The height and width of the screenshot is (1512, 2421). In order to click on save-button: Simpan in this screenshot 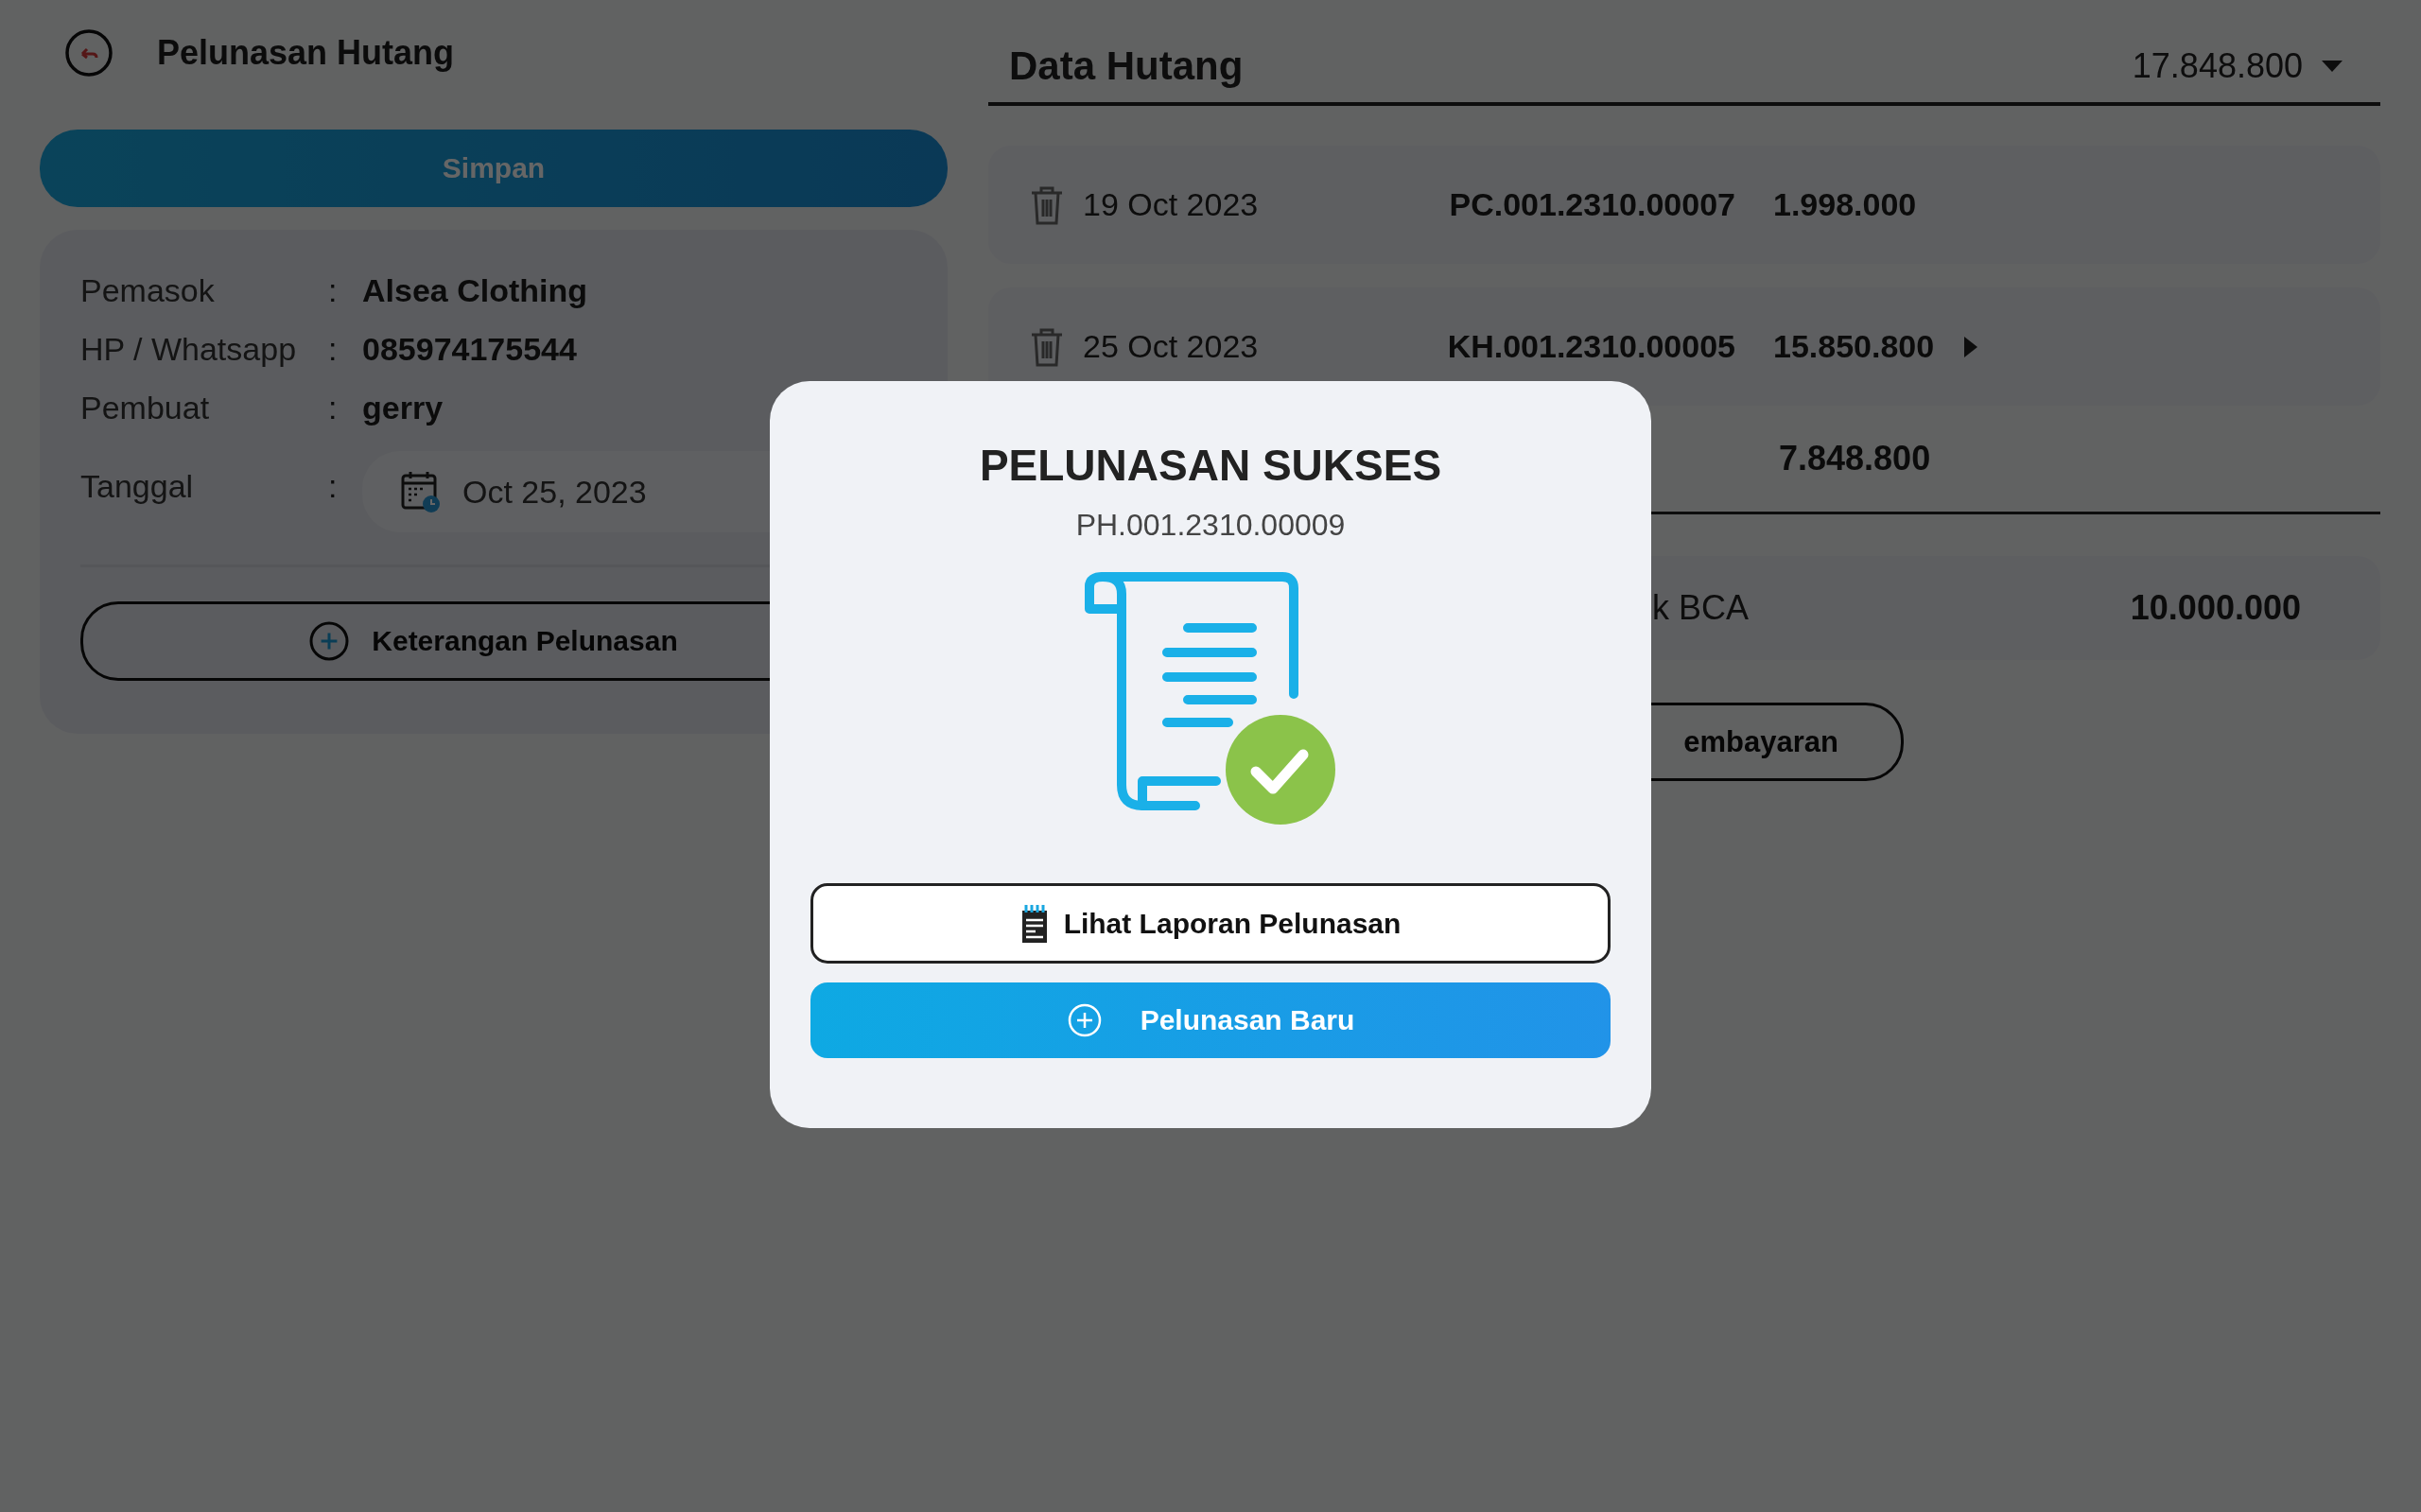, I will do `click(494, 168)`.